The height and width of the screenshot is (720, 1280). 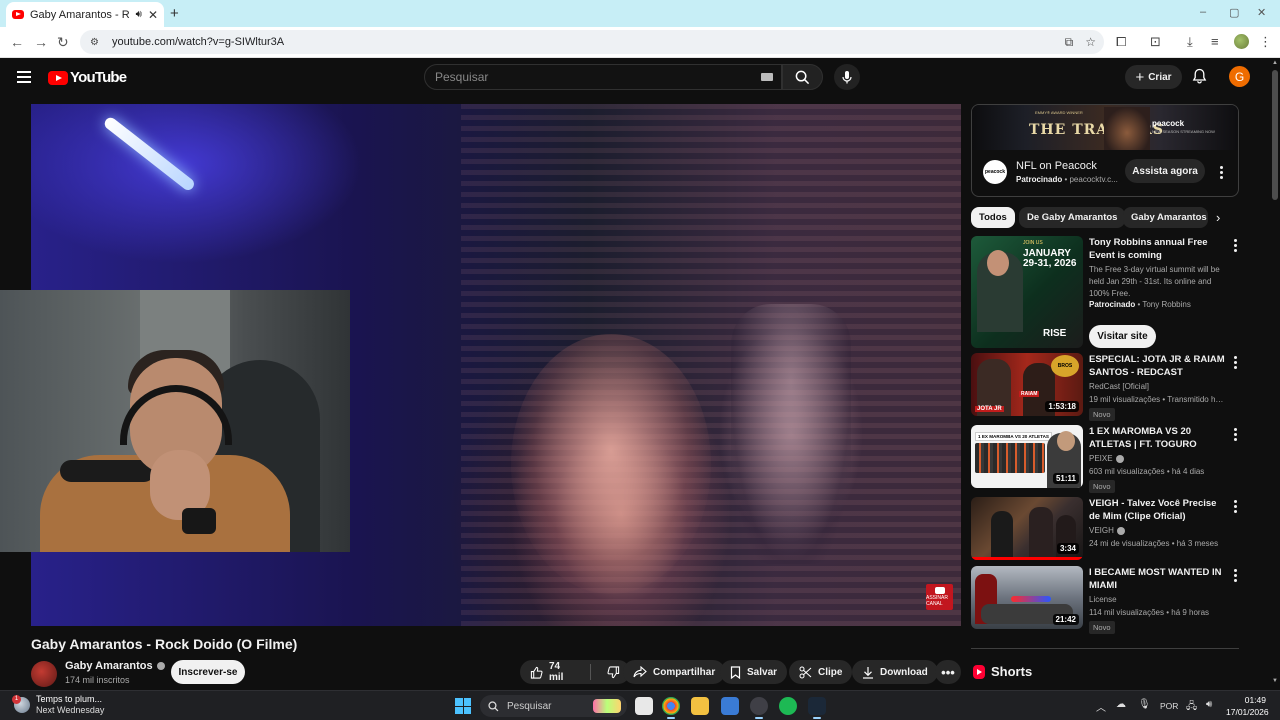 I want to click on scrollbar-thumb, so click(x=1275, y=135).